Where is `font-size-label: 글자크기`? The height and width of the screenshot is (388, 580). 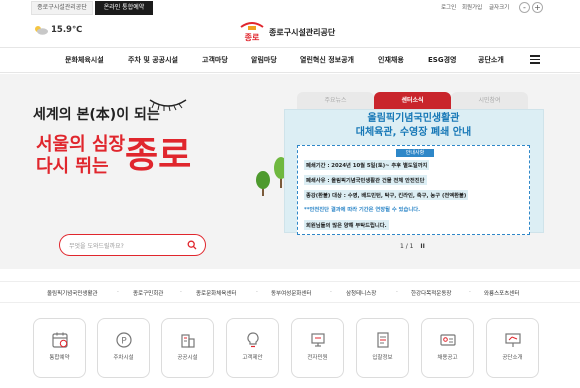 font-size-label: 글자크기 is located at coordinates (499, 8).